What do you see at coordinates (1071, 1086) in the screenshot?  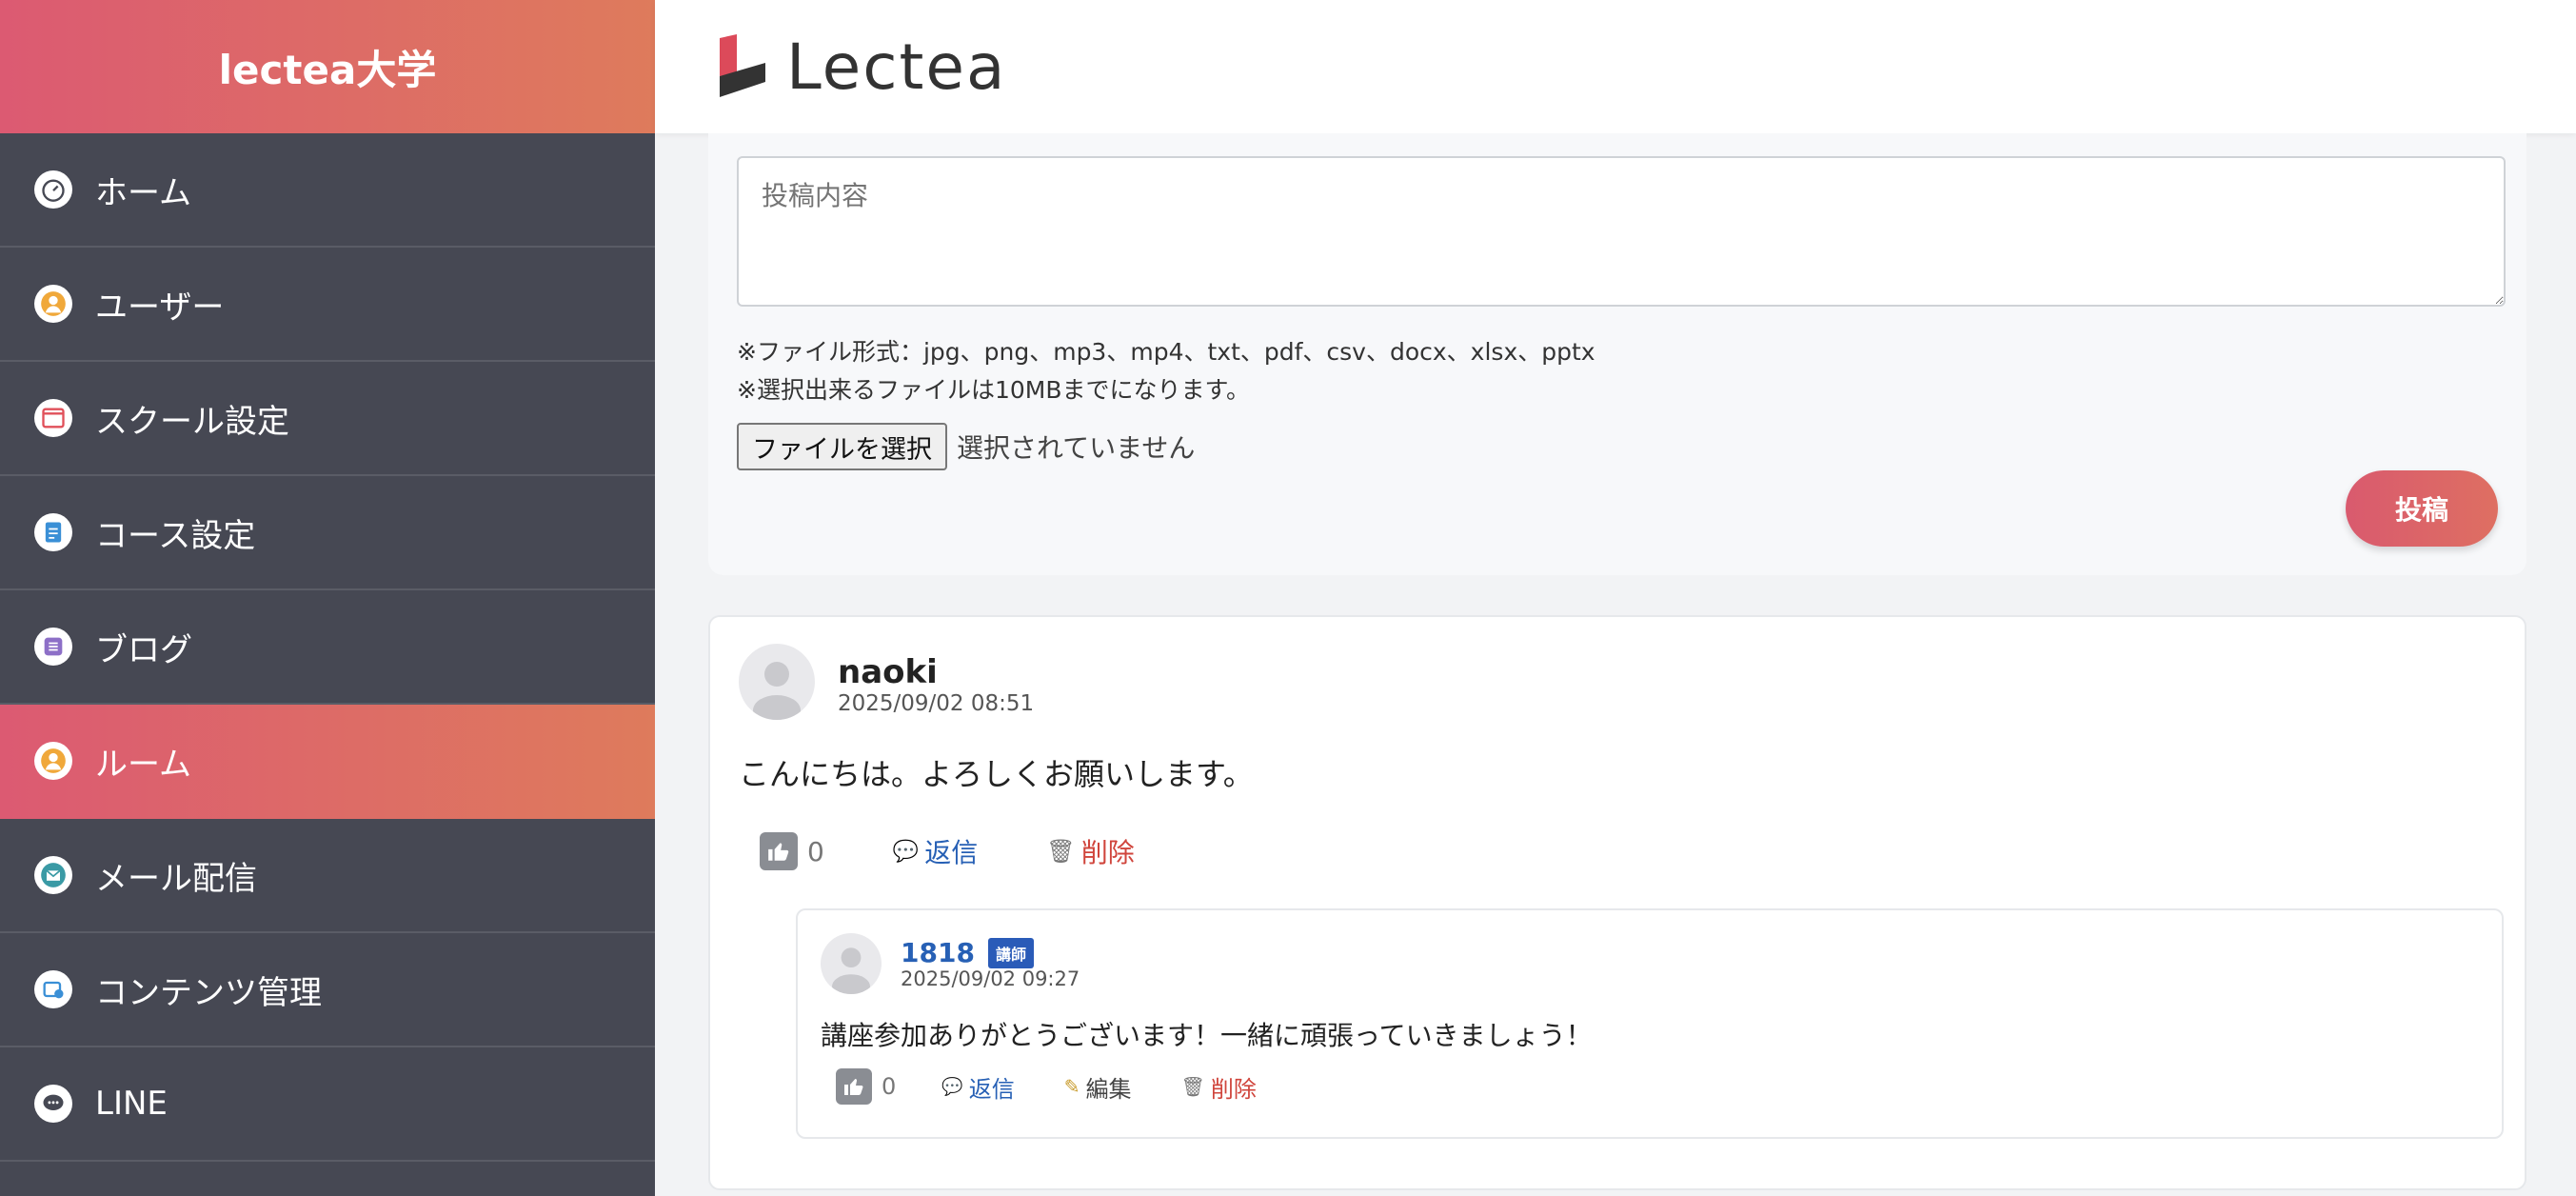 I see `pencil-icon: ✎` at bounding box center [1071, 1086].